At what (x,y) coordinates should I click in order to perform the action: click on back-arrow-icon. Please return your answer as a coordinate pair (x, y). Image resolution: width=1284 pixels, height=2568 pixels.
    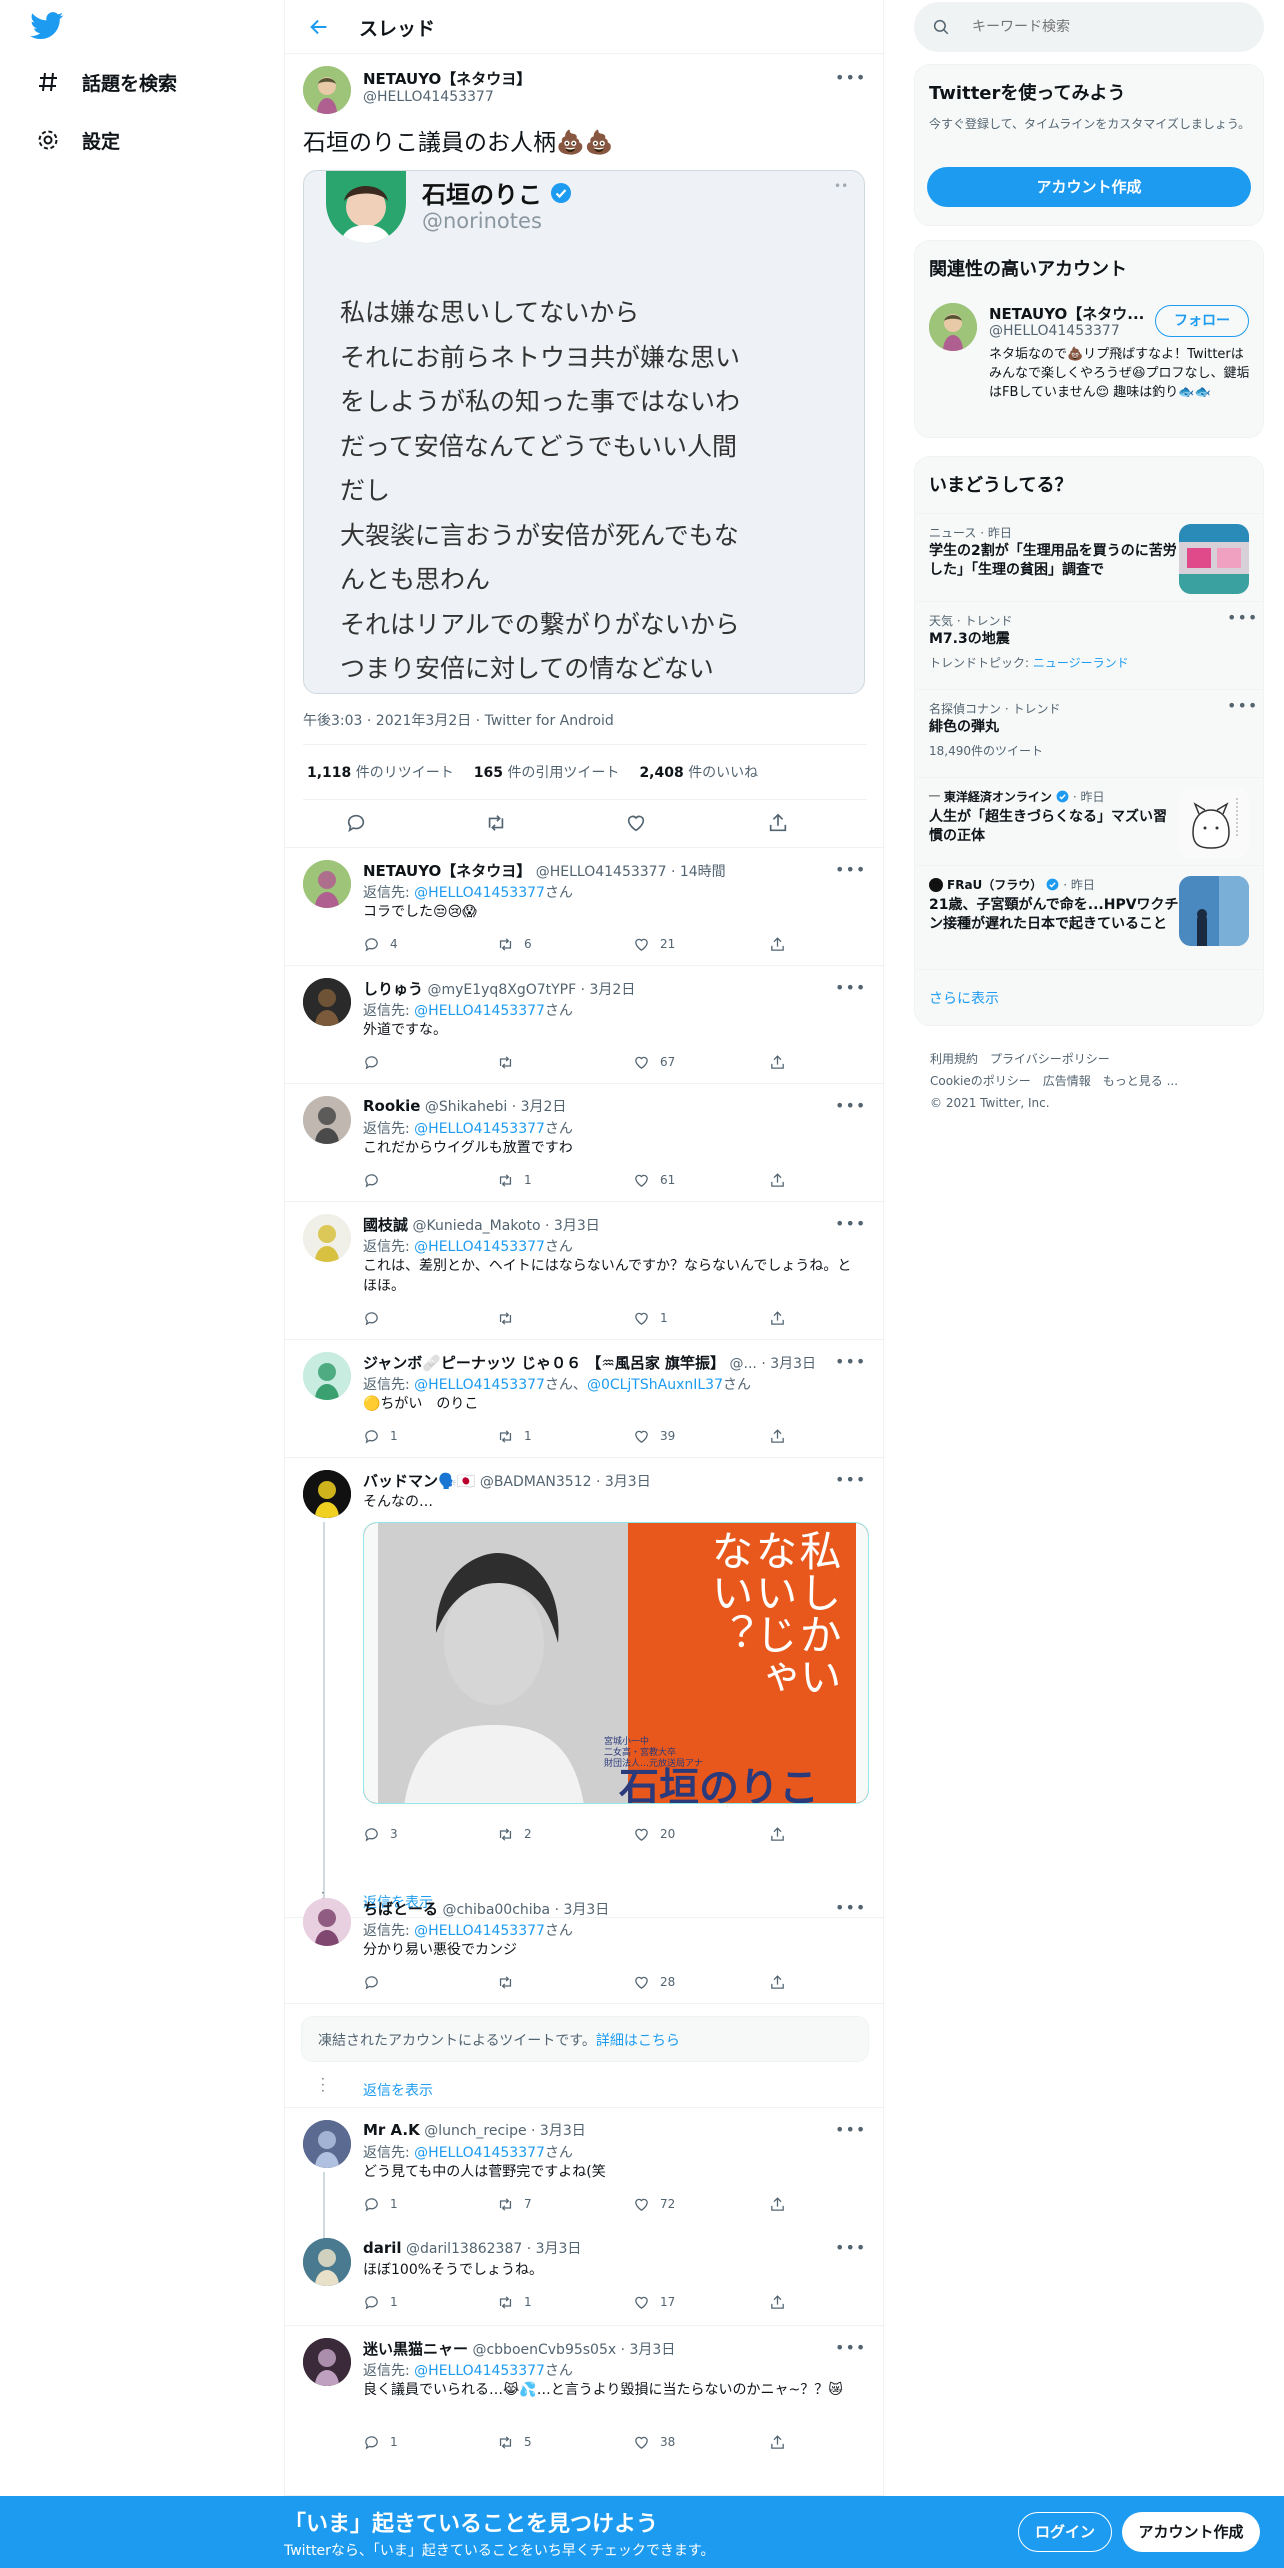
    Looking at the image, I should click on (319, 27).